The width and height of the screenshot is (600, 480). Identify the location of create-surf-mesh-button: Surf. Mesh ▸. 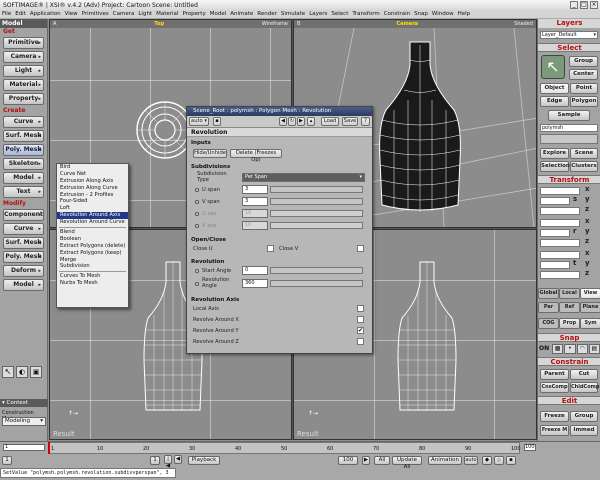
(23, 136).